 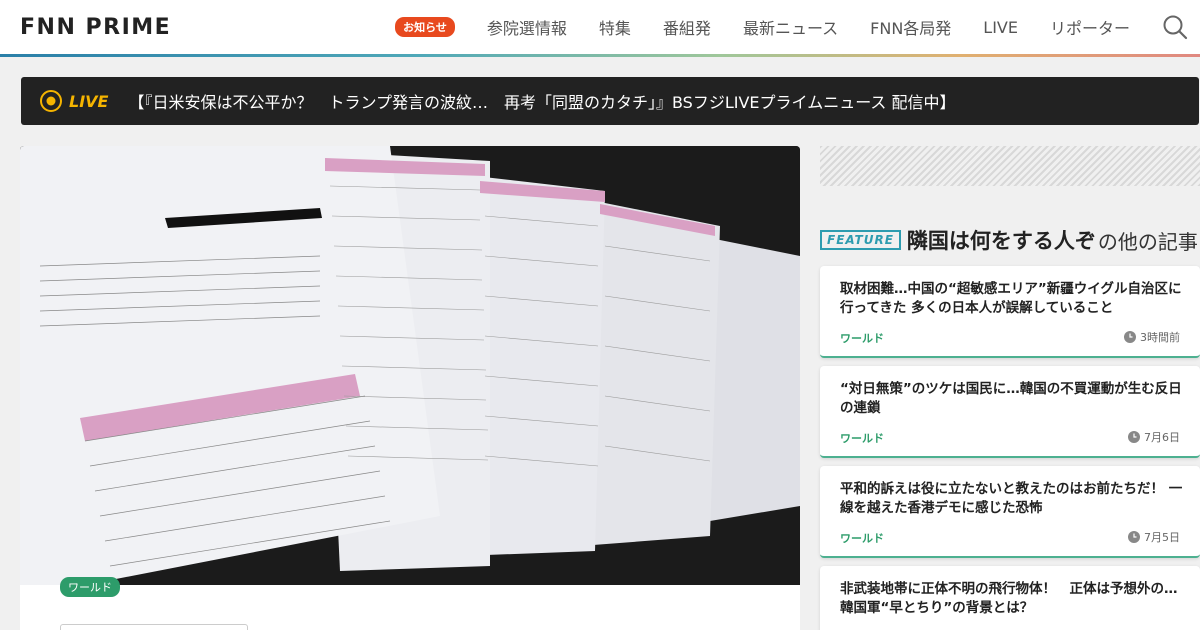 I want to click on header-gradient-line, so click(x=600, y=55).